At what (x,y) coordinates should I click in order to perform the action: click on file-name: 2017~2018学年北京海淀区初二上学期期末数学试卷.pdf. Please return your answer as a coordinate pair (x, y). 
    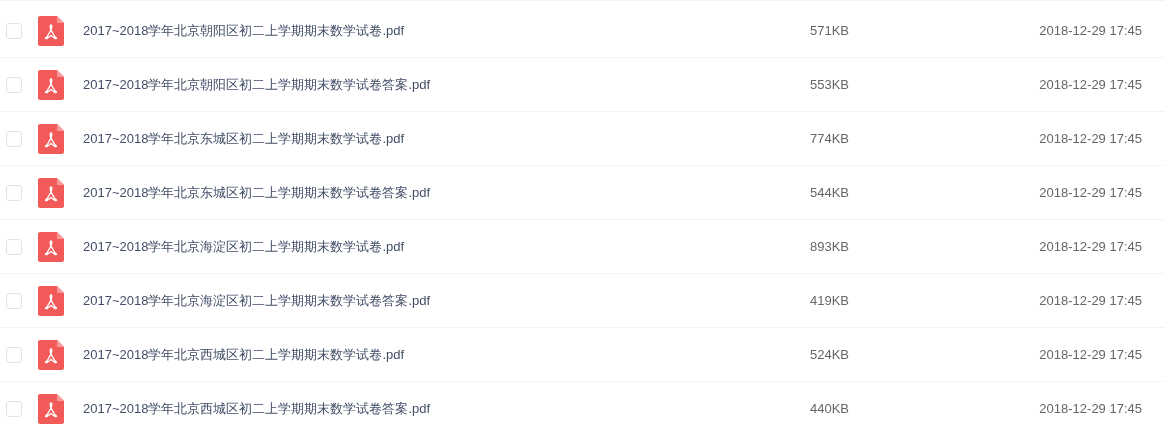
    Looking at the image, I should click on (383, 246).